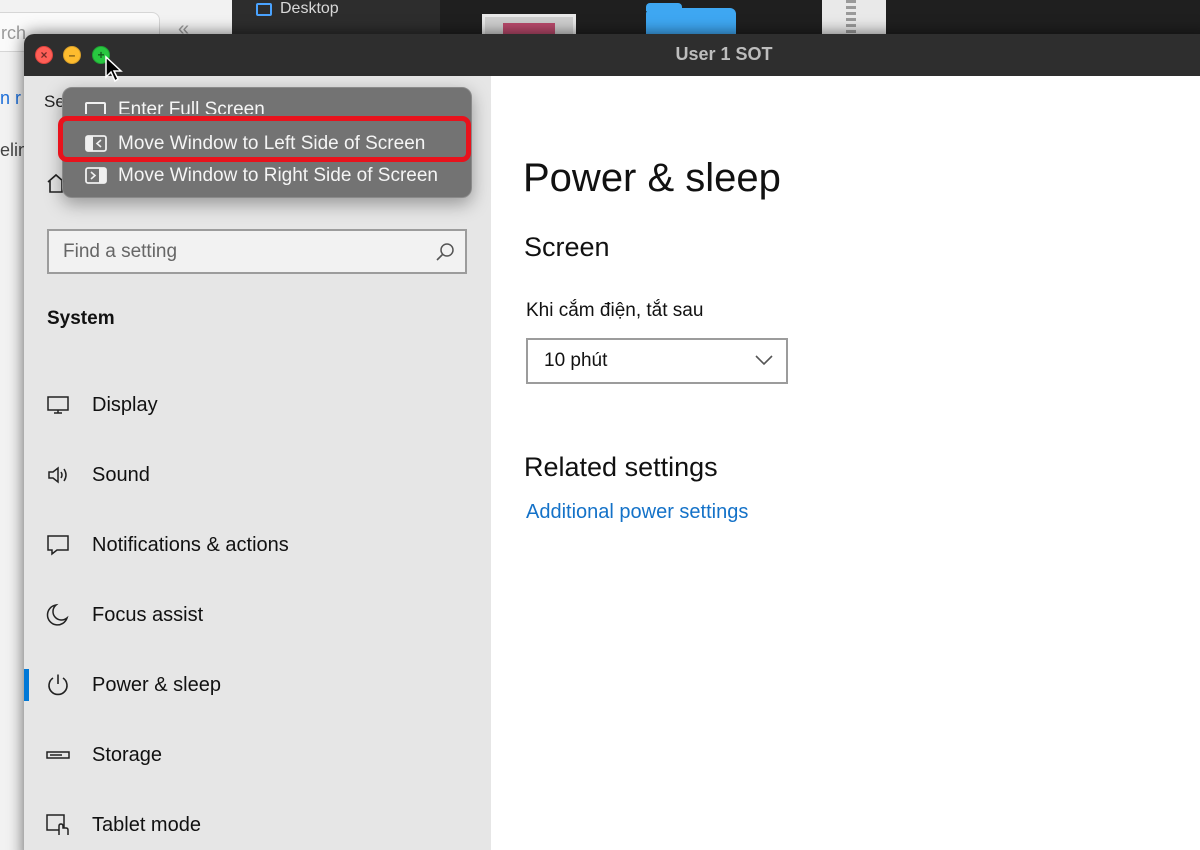  What do you see at coordinates (148, 615) in the screenshot?
I see `sidebar-item-label: Focus assist` at bounding box center [148, 615].